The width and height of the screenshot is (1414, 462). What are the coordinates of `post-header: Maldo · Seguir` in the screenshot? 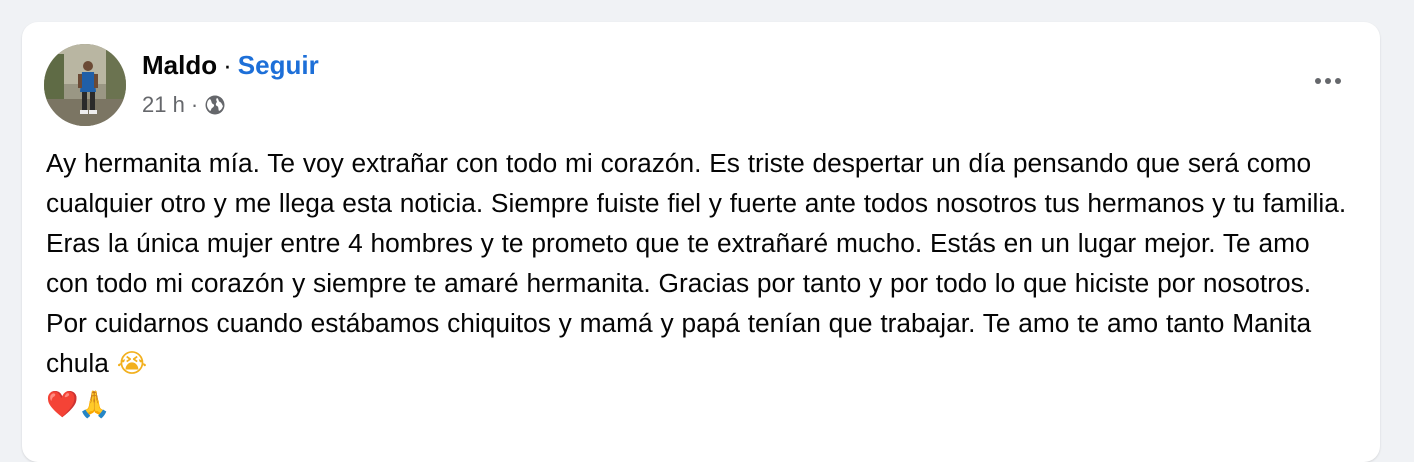 It's located at (230, 65).